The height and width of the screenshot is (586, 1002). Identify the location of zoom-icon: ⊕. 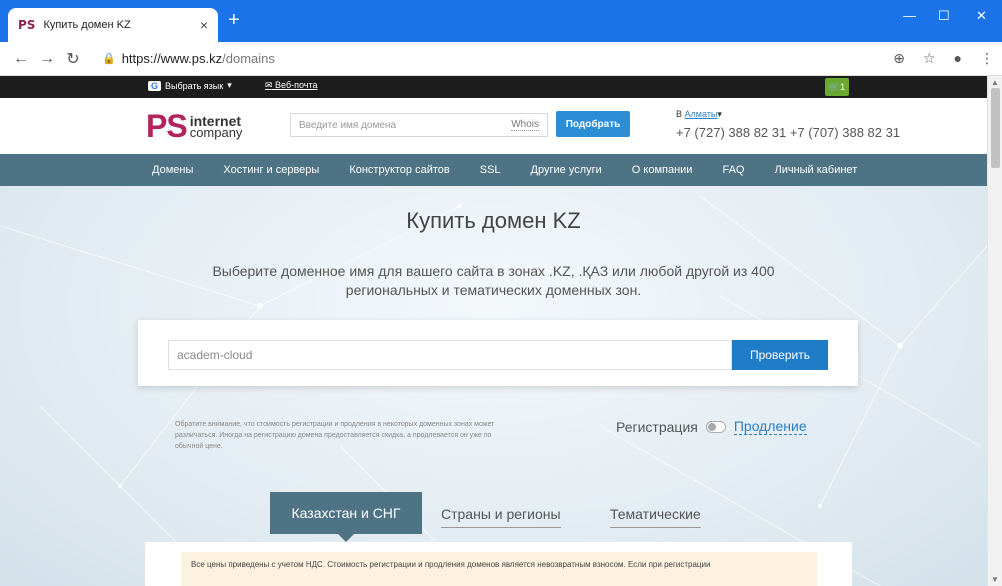
(899, 58).